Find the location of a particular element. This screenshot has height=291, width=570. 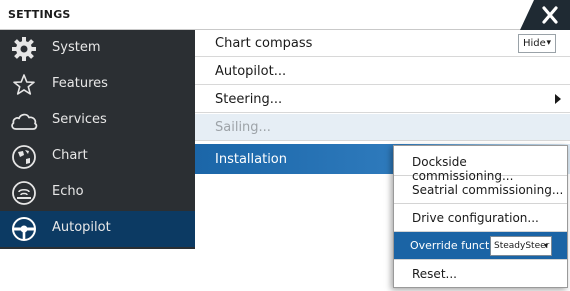

window-title: SETTINGS is located at coordinates (39, 14).